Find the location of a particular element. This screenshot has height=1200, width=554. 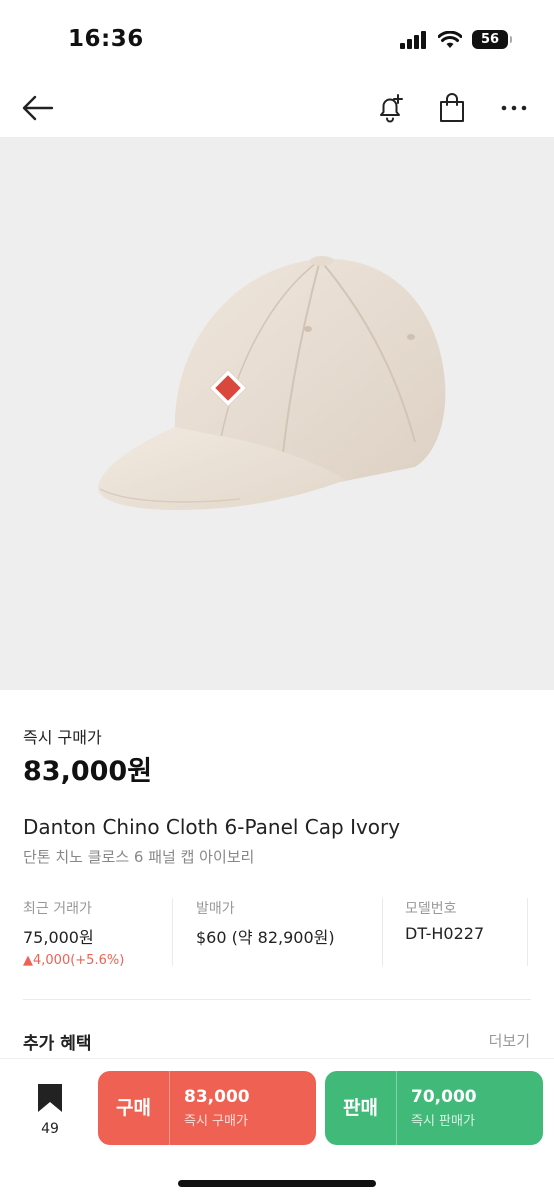

signal-icon is located at coordinates (413, 39).